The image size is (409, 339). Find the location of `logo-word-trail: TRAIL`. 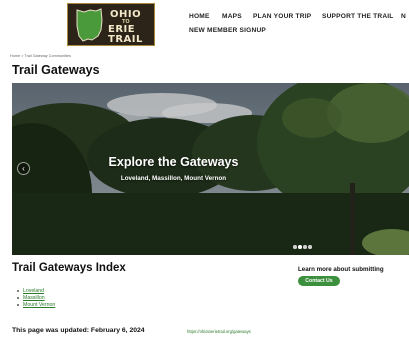

logo-word-trail: TRAIL is located at coordinates (125, 39).